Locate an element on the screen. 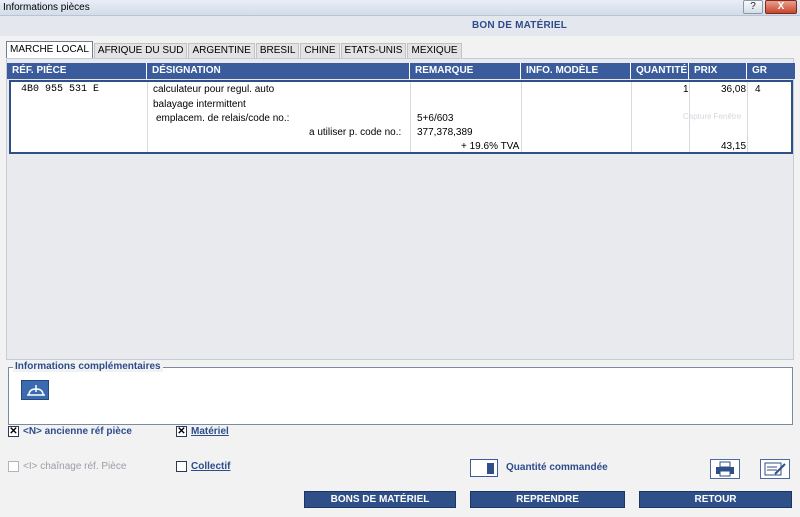 The height and width of the screenshot is (517, 800). text-caret is located at coordinates (490, 468).